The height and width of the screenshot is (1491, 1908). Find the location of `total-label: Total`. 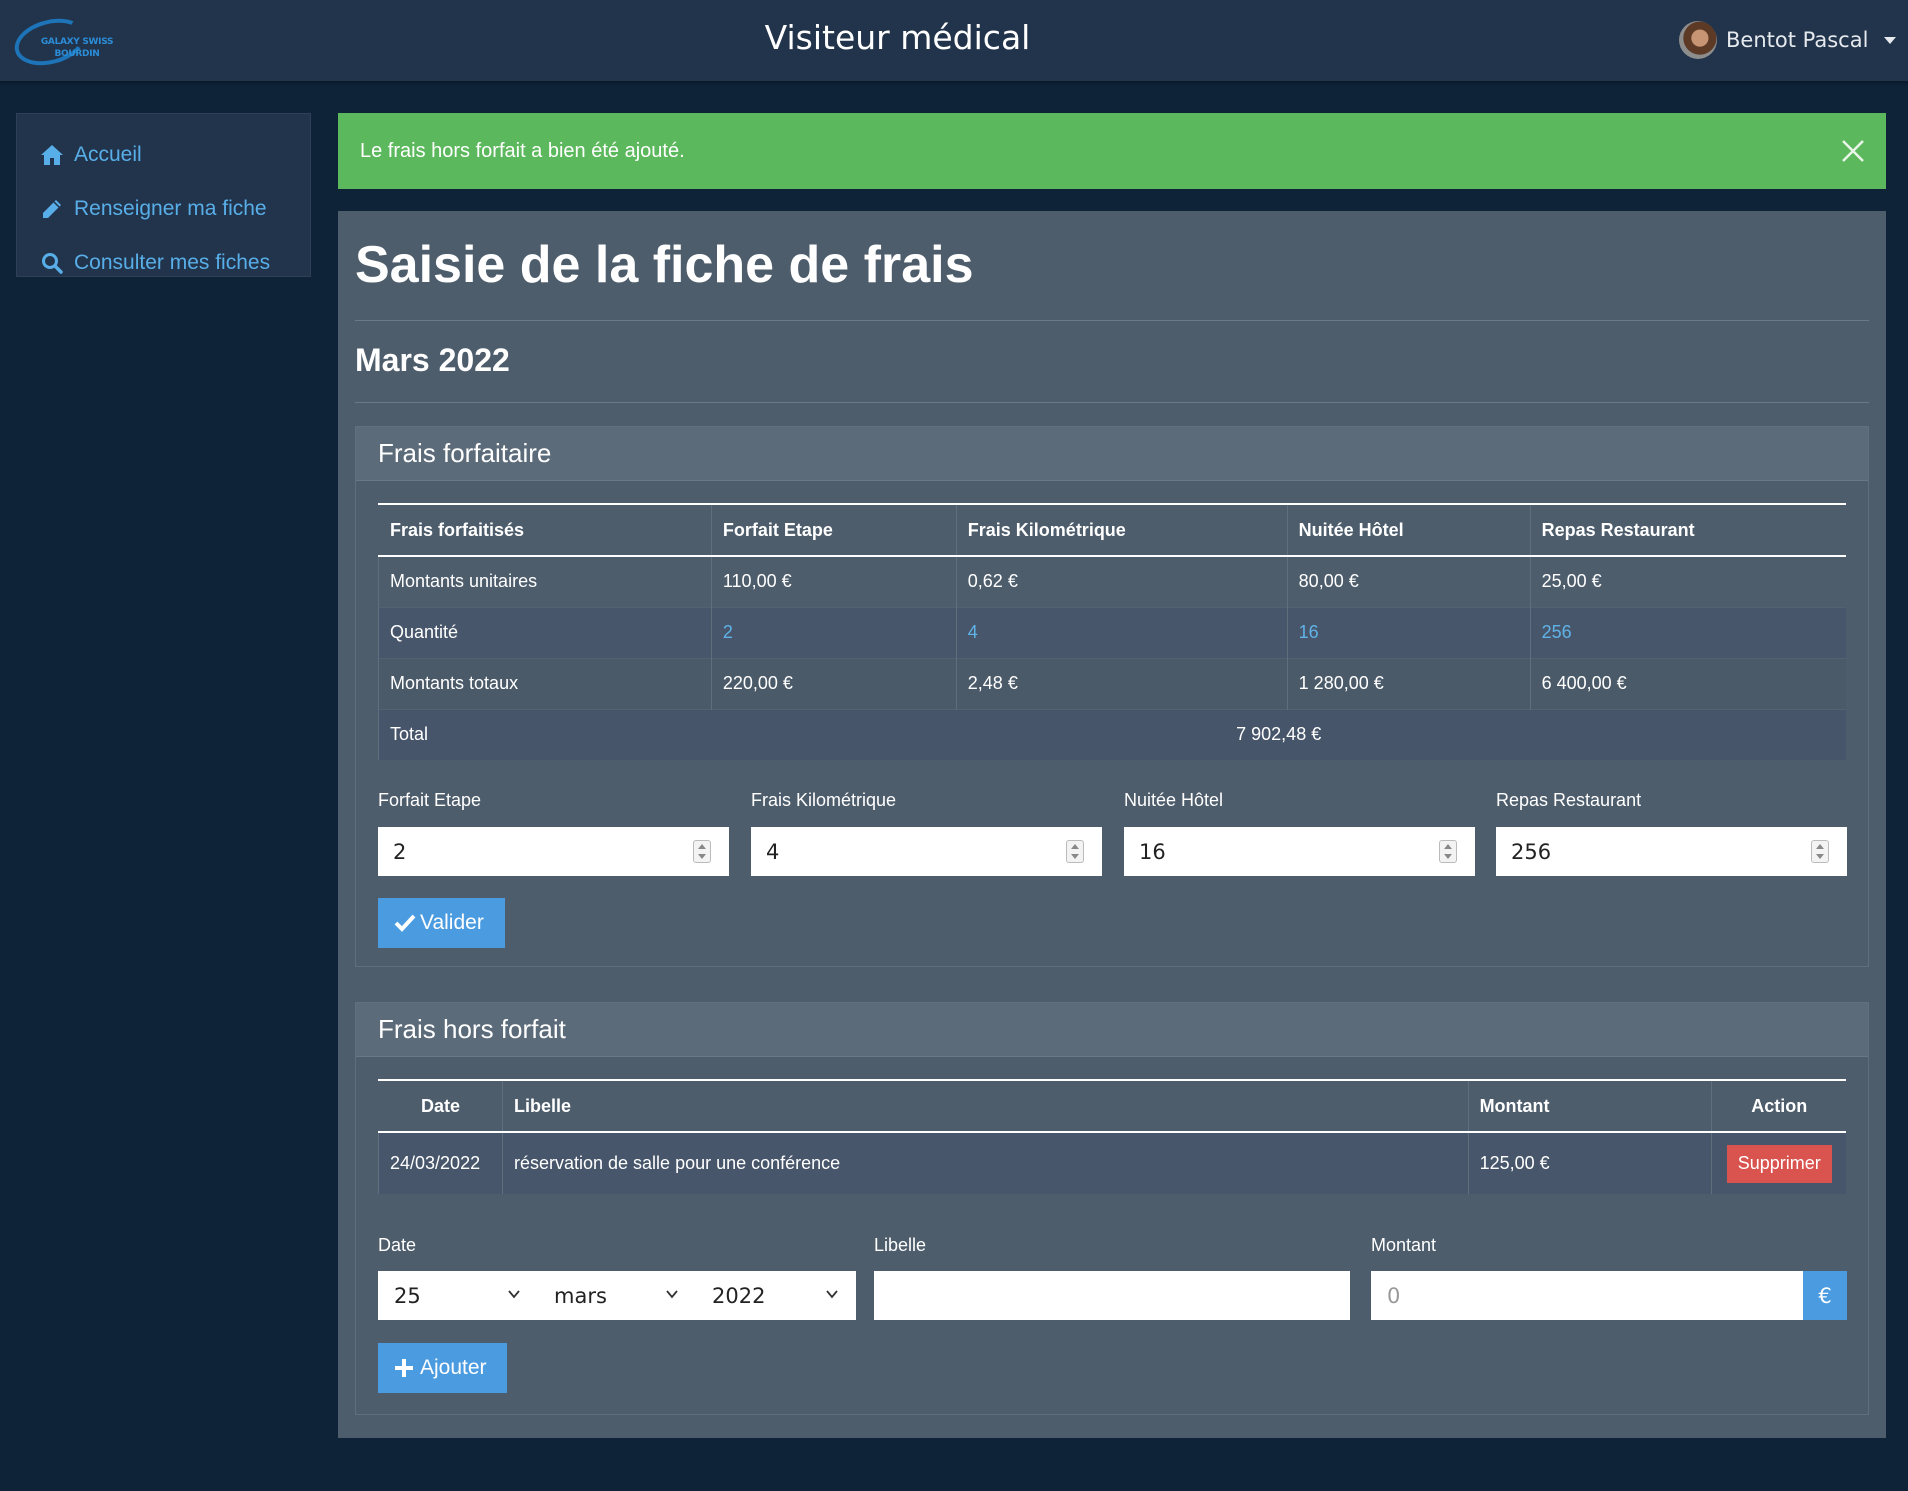

total-label: Total is located at coordinates (545, 734).